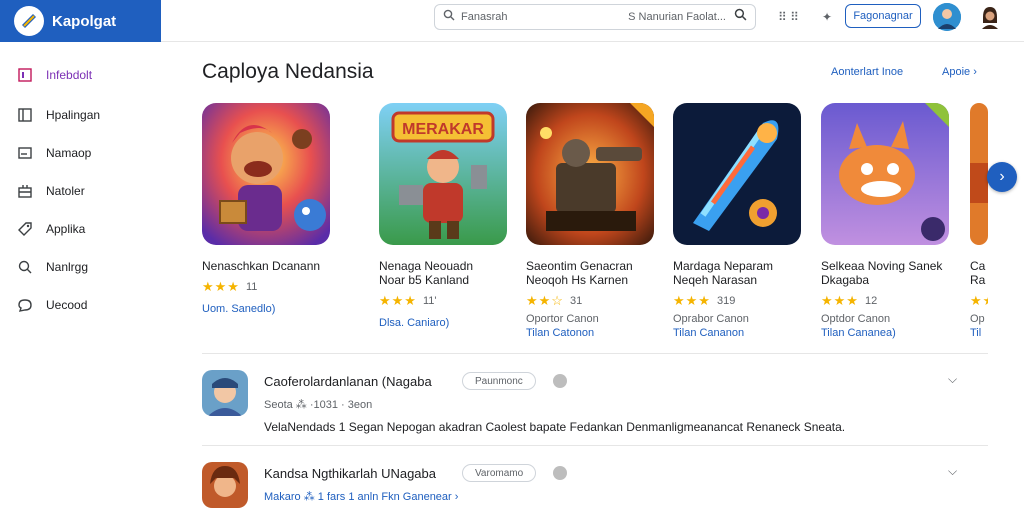  Describe the element at coordinates (788, 17) in the screenshot. I see `more-apps-icon: ⠿ ⠿` at that location.